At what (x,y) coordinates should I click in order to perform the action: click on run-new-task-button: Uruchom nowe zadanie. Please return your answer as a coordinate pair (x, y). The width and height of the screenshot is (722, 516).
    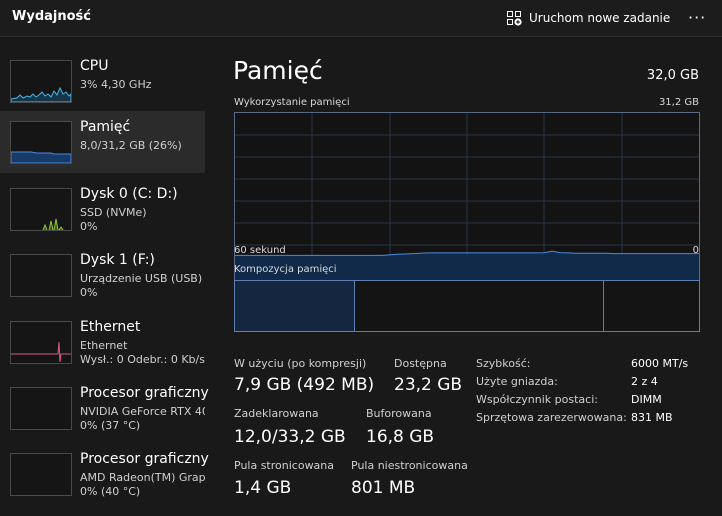
    Looking at the image, I should click on (588, 18).